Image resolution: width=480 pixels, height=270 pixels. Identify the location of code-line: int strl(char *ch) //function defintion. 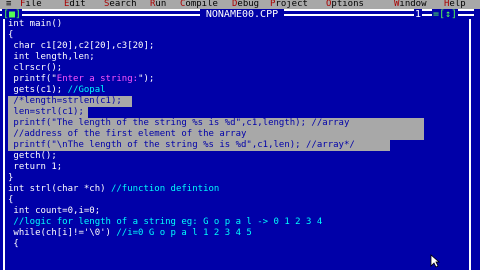
(113, 189).